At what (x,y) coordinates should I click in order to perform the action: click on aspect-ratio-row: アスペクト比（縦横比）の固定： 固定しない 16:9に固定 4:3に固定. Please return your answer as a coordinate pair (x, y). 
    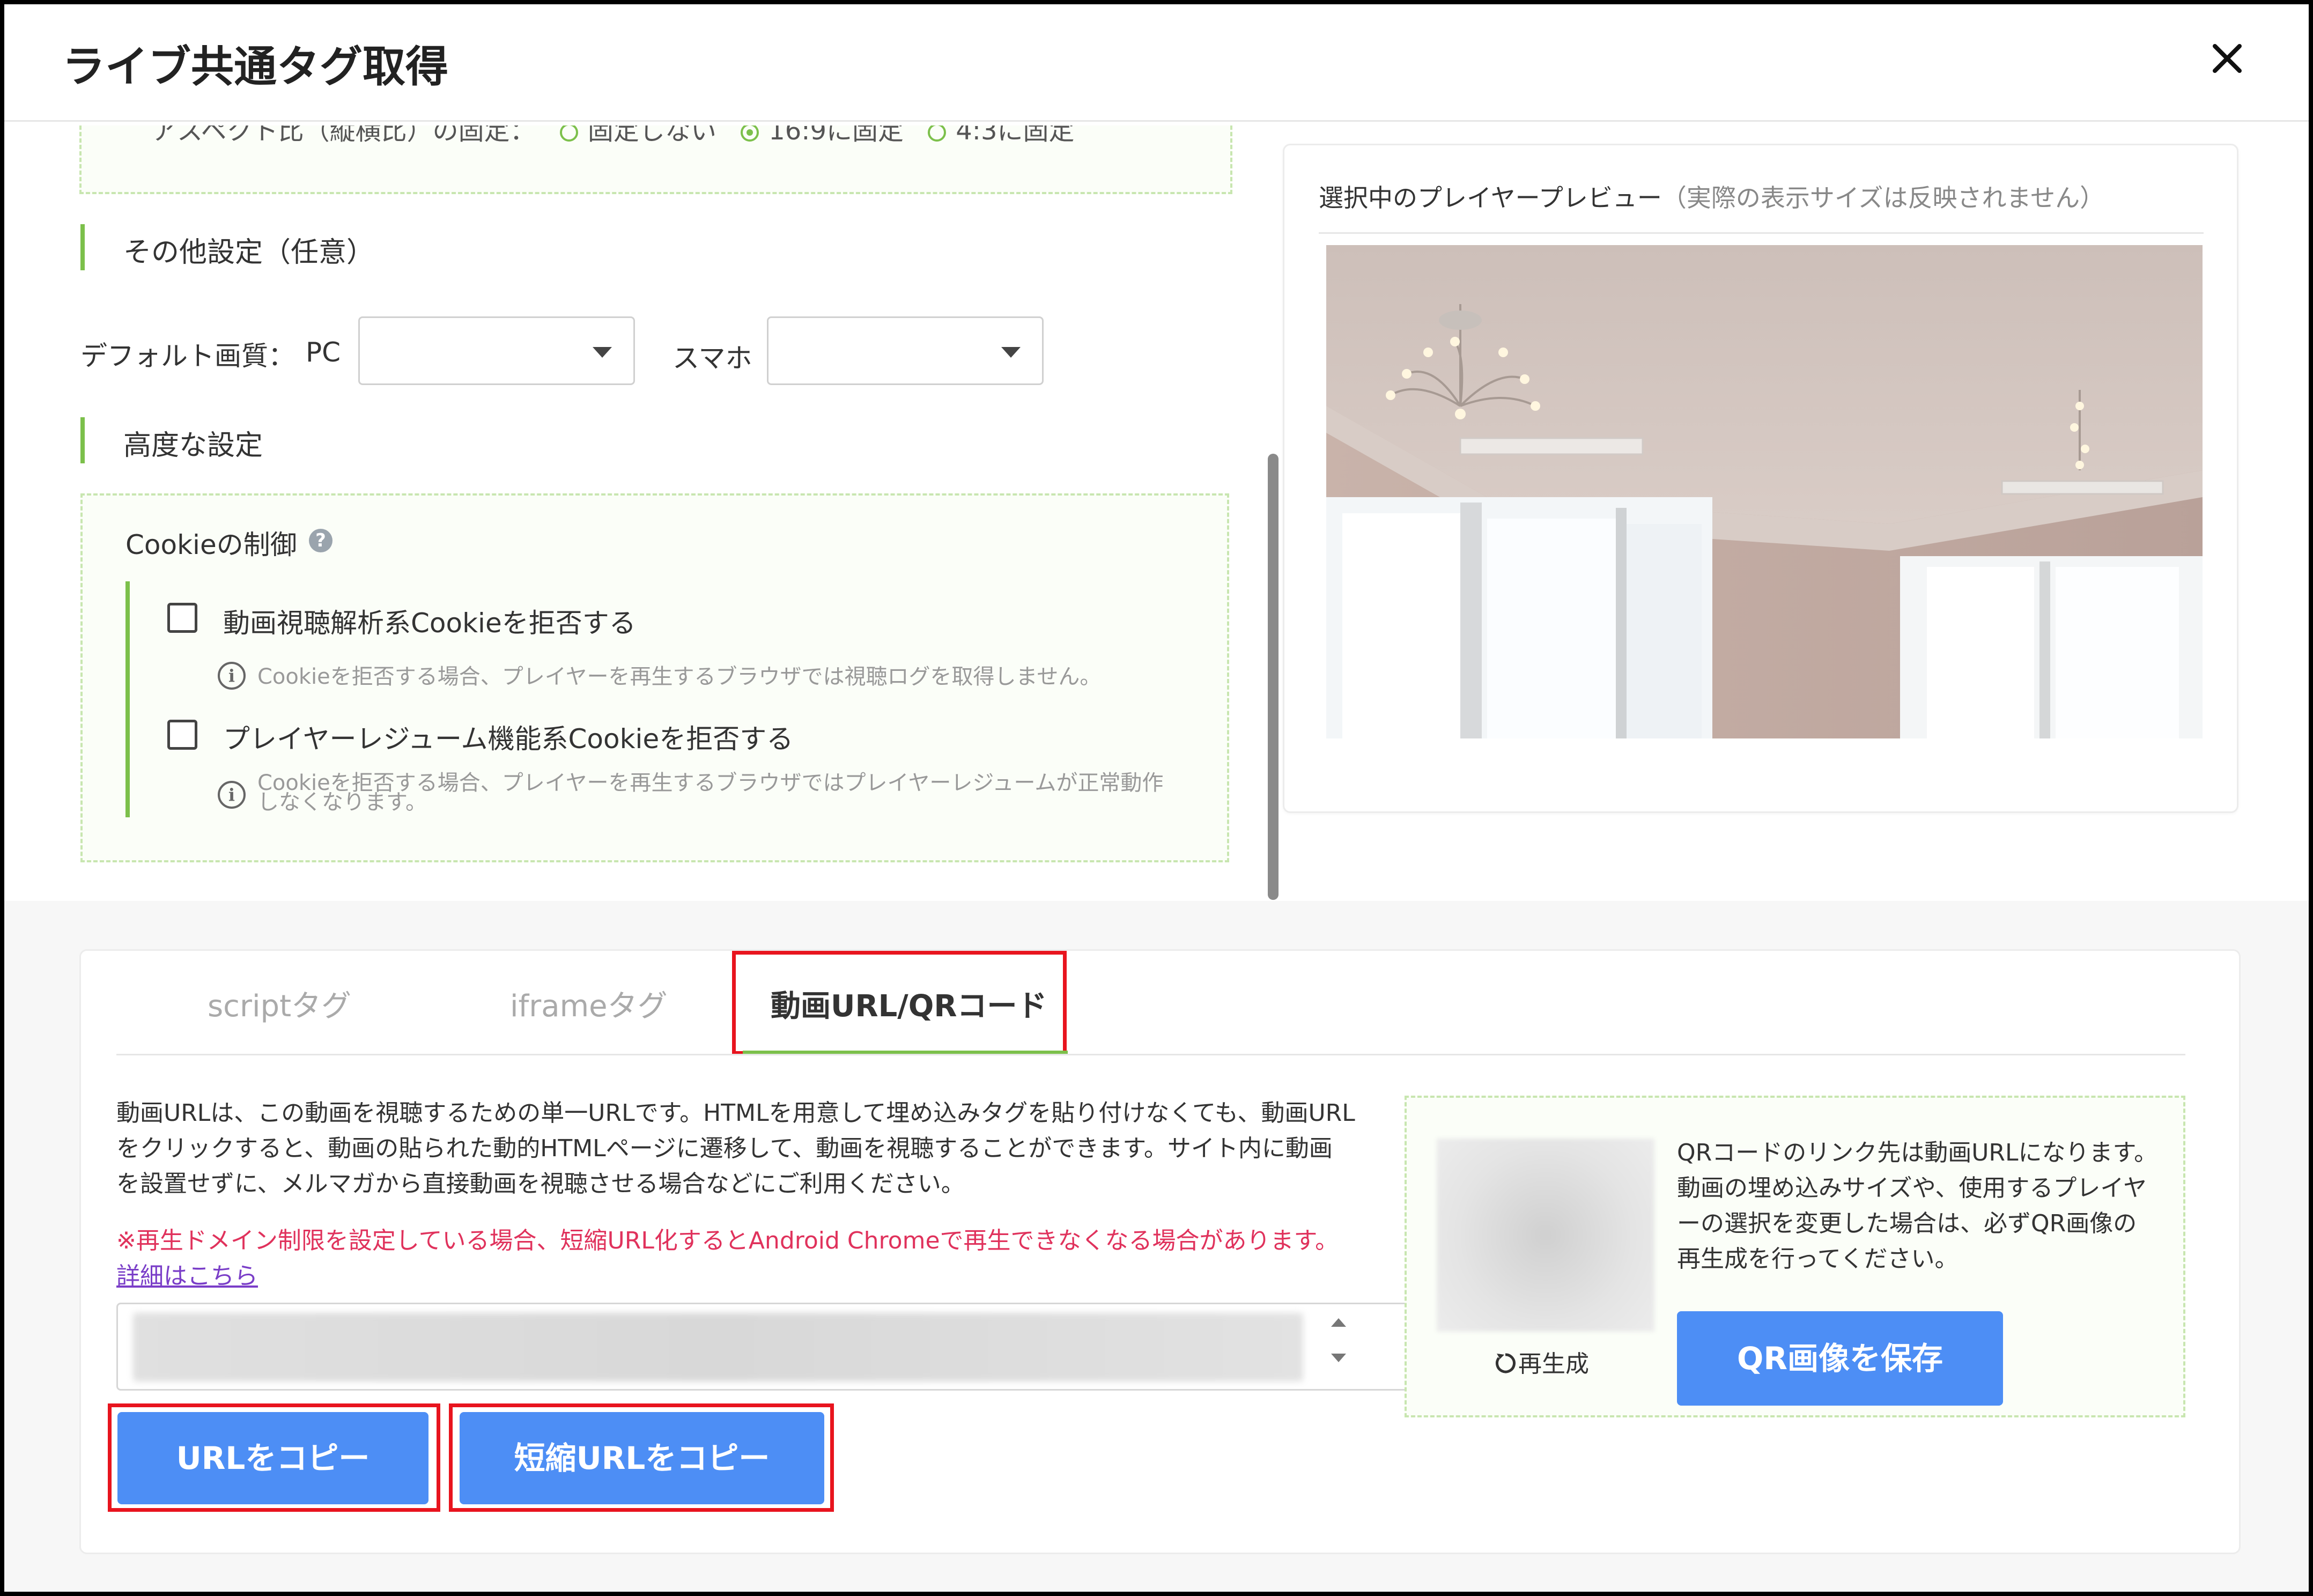
    Looking at the image, I should click on (613, 136).